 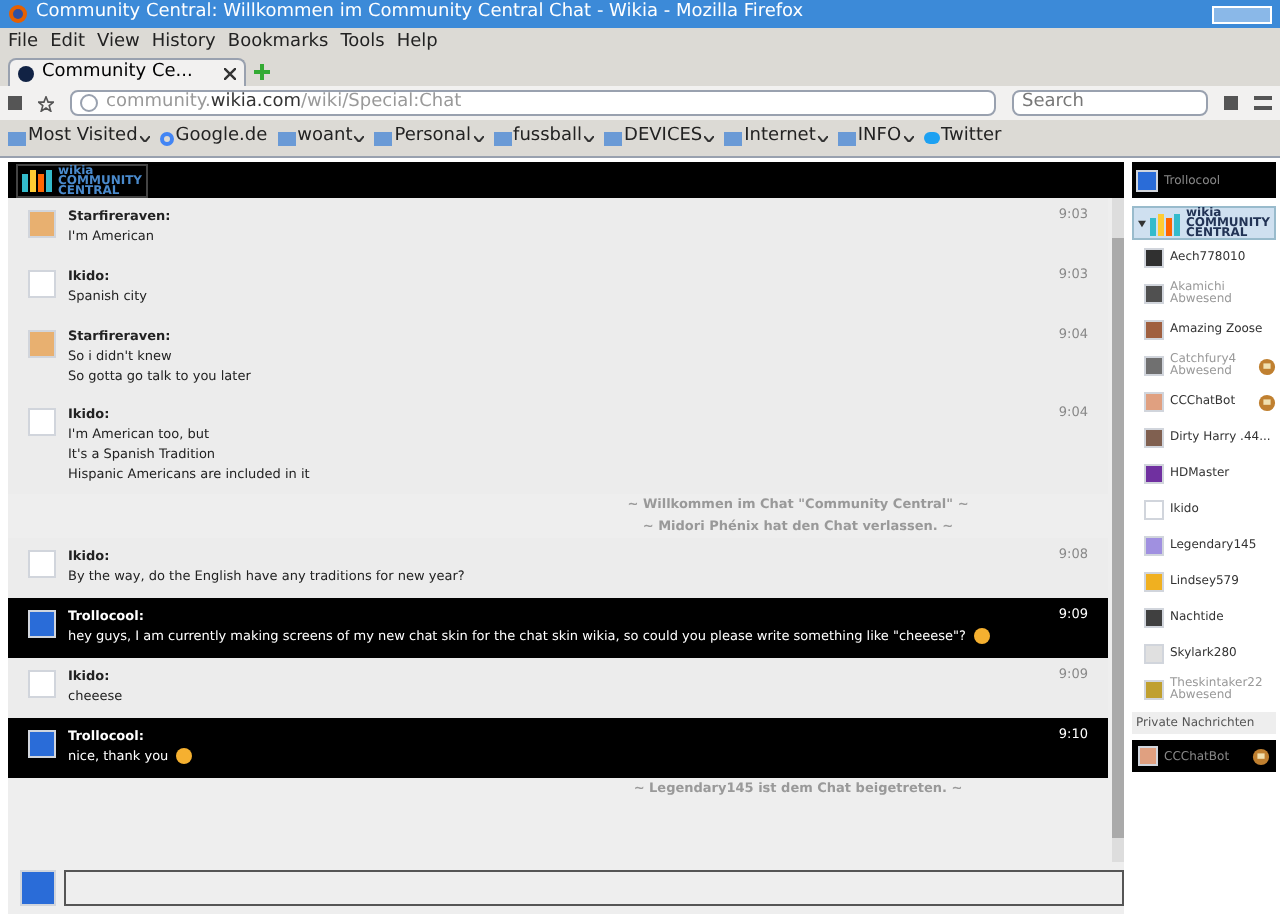 What do you see at coordinates (417, 43) in the screenshot?
I see `menu-item: Help` at bounding box center [417, 43].